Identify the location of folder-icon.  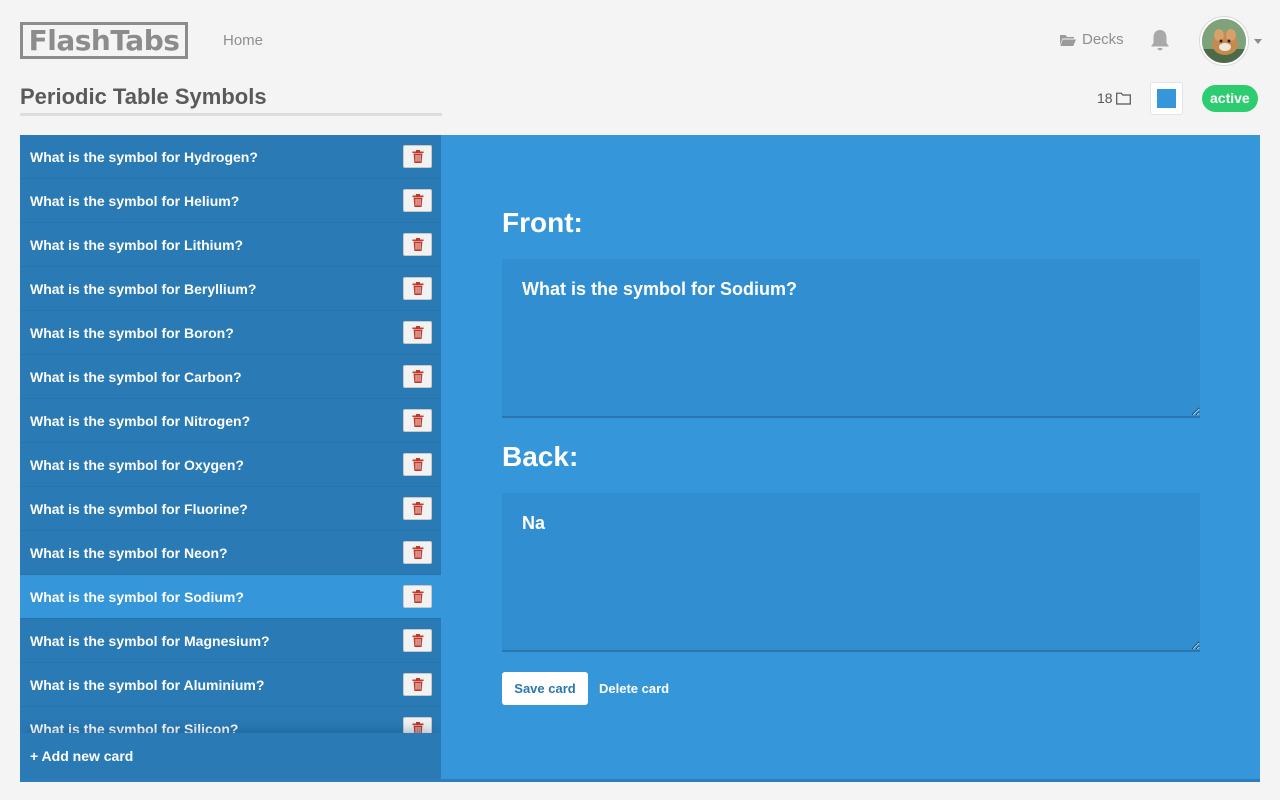
(1123, 98).